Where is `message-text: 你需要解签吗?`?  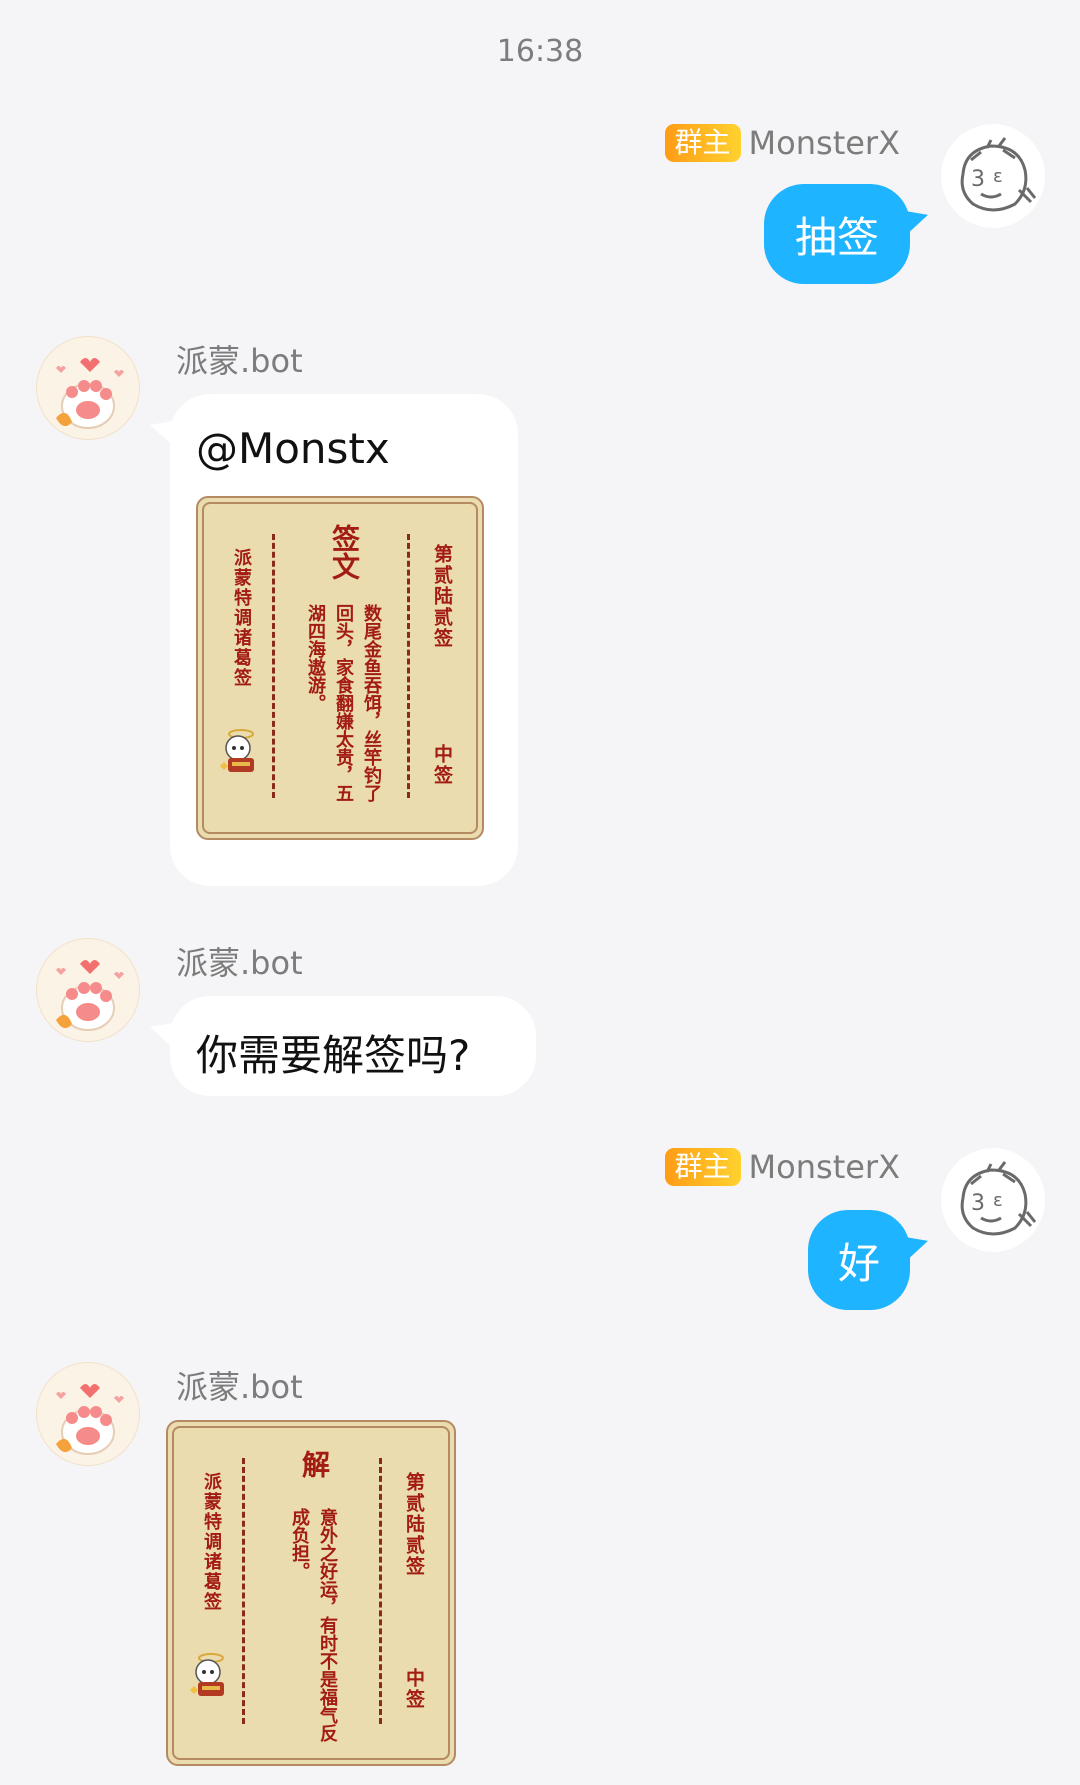 message-text: 你需要解签吗? is located at coordinates (333, 1055).